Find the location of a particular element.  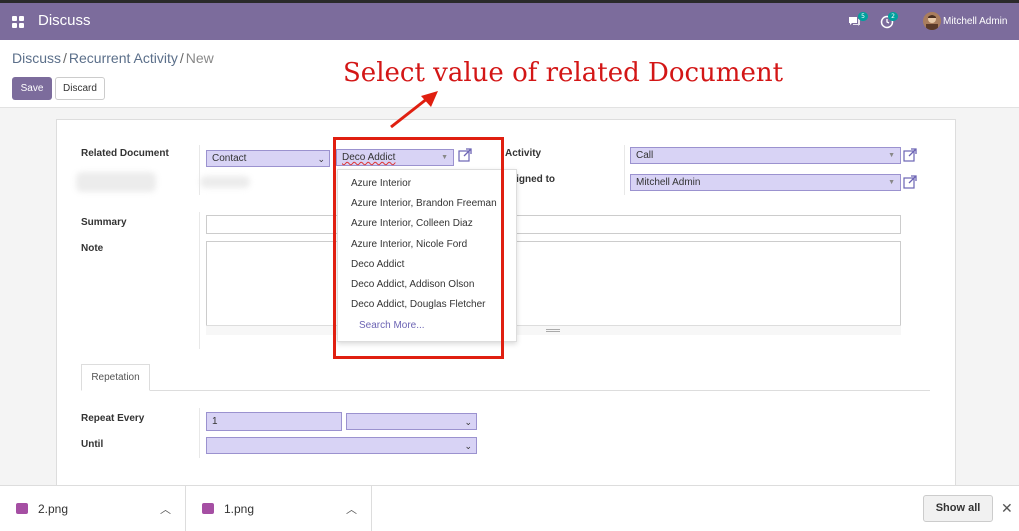

download-item: 2.png ︿ is located at coordinates (93, 508).